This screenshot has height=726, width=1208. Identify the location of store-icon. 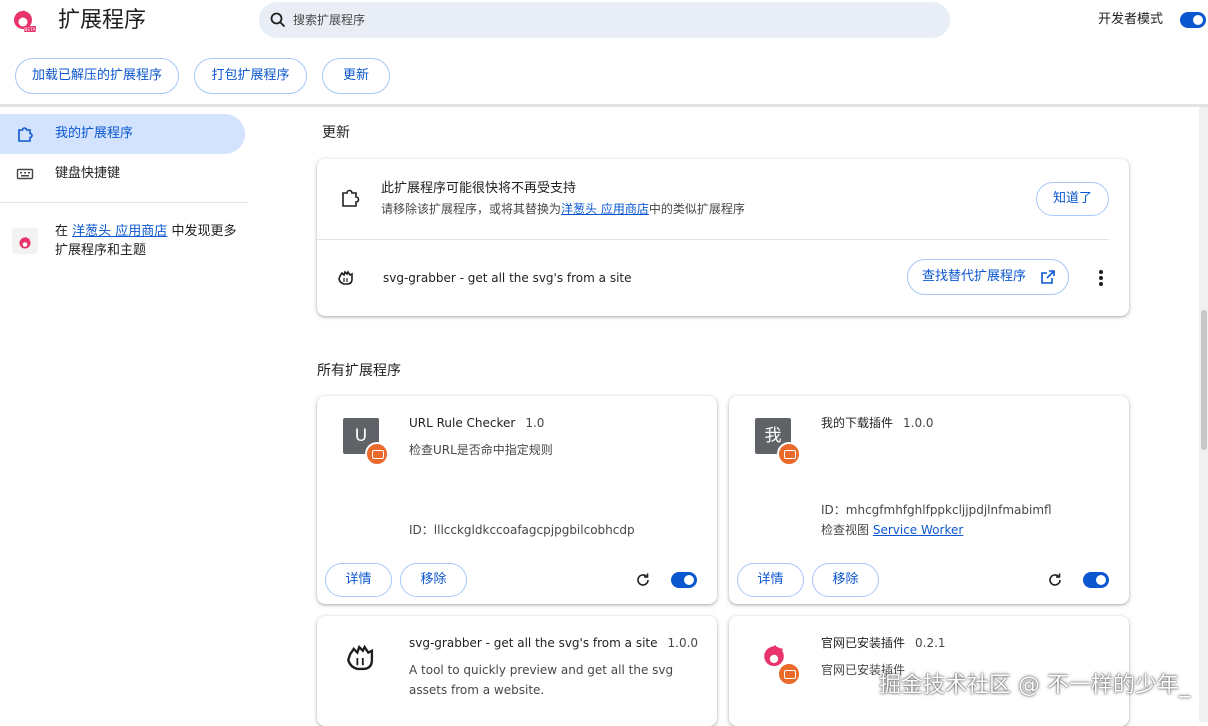
(25, 241).